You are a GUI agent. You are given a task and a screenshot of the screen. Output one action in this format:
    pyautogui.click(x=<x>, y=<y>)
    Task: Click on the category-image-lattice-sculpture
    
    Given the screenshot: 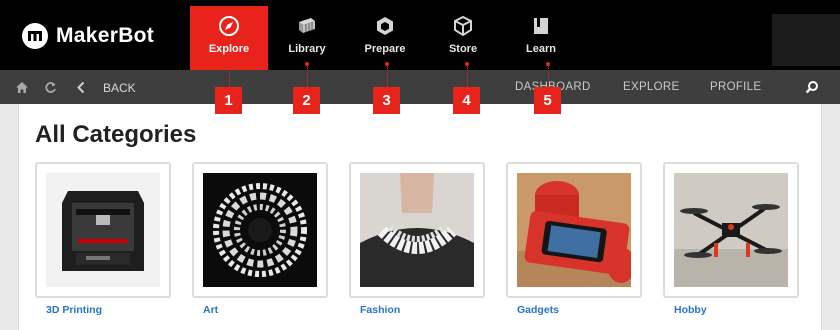 What is the action you would take?
    pyautogui.click(x=260, y=230)
    